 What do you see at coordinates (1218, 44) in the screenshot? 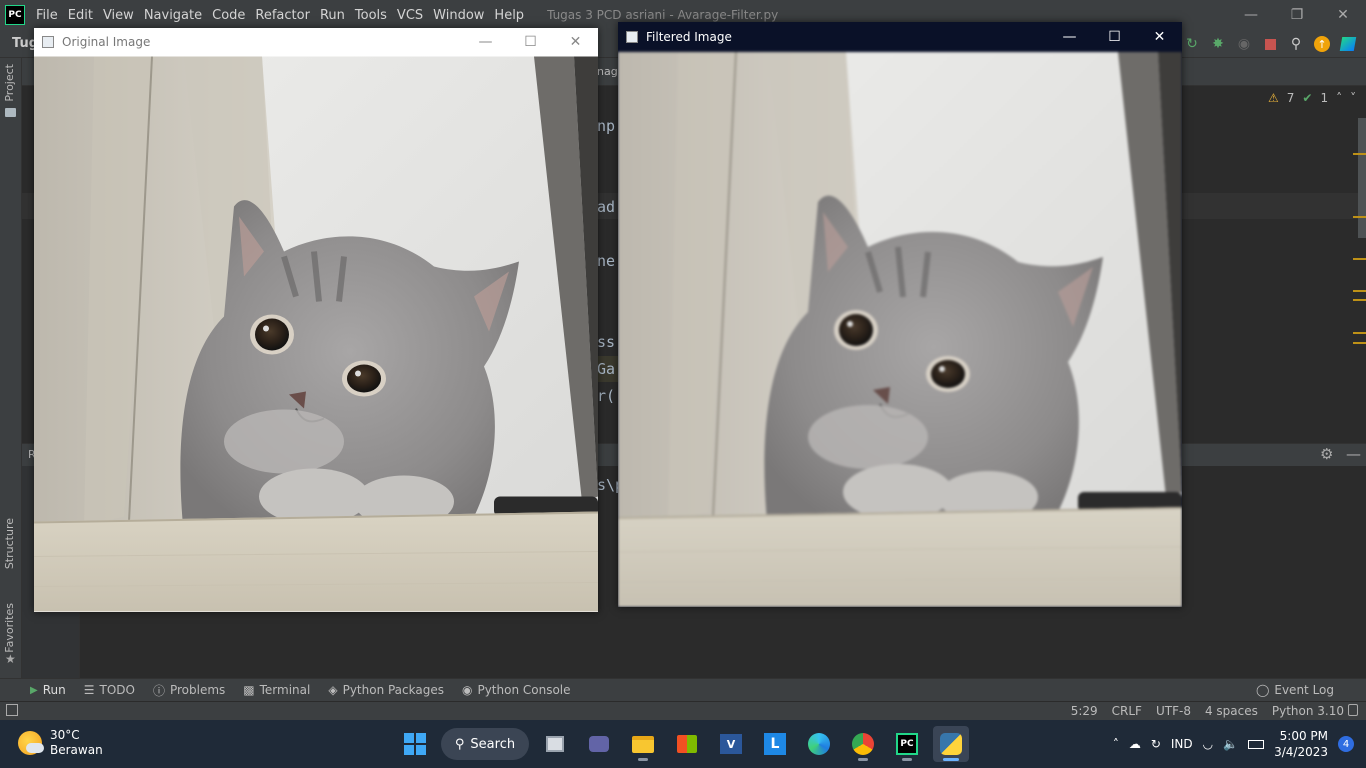
I see `debug-icon: ✸` at bounding box center [1218, 44].